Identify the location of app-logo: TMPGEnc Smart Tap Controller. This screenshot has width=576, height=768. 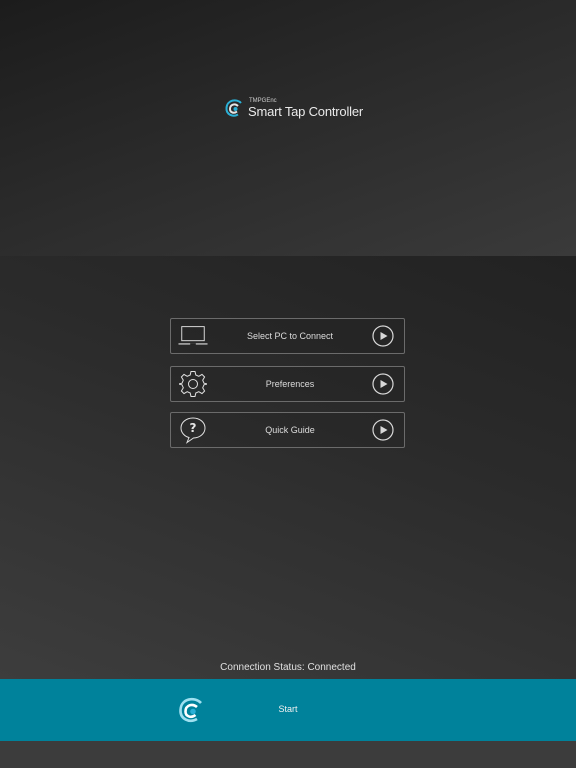
(293, 108).